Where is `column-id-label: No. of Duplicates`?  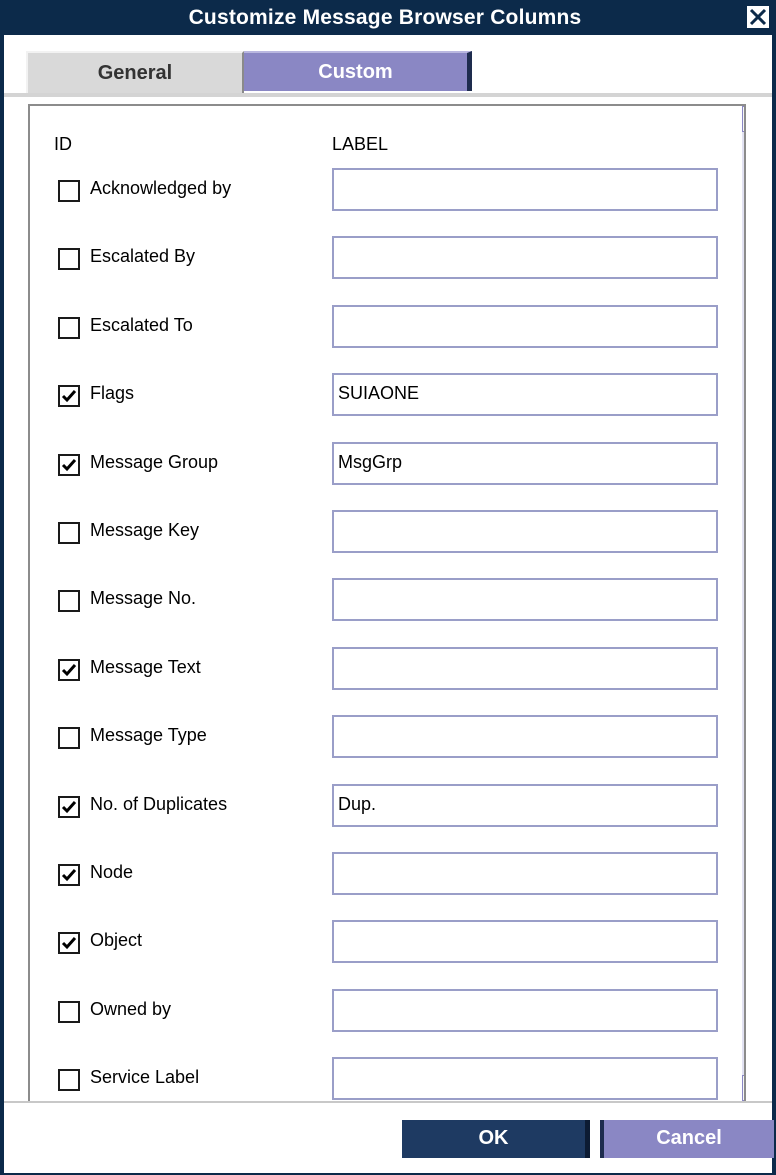
column-id-label: No. of Duplicates is located at coordinates (159, 803).